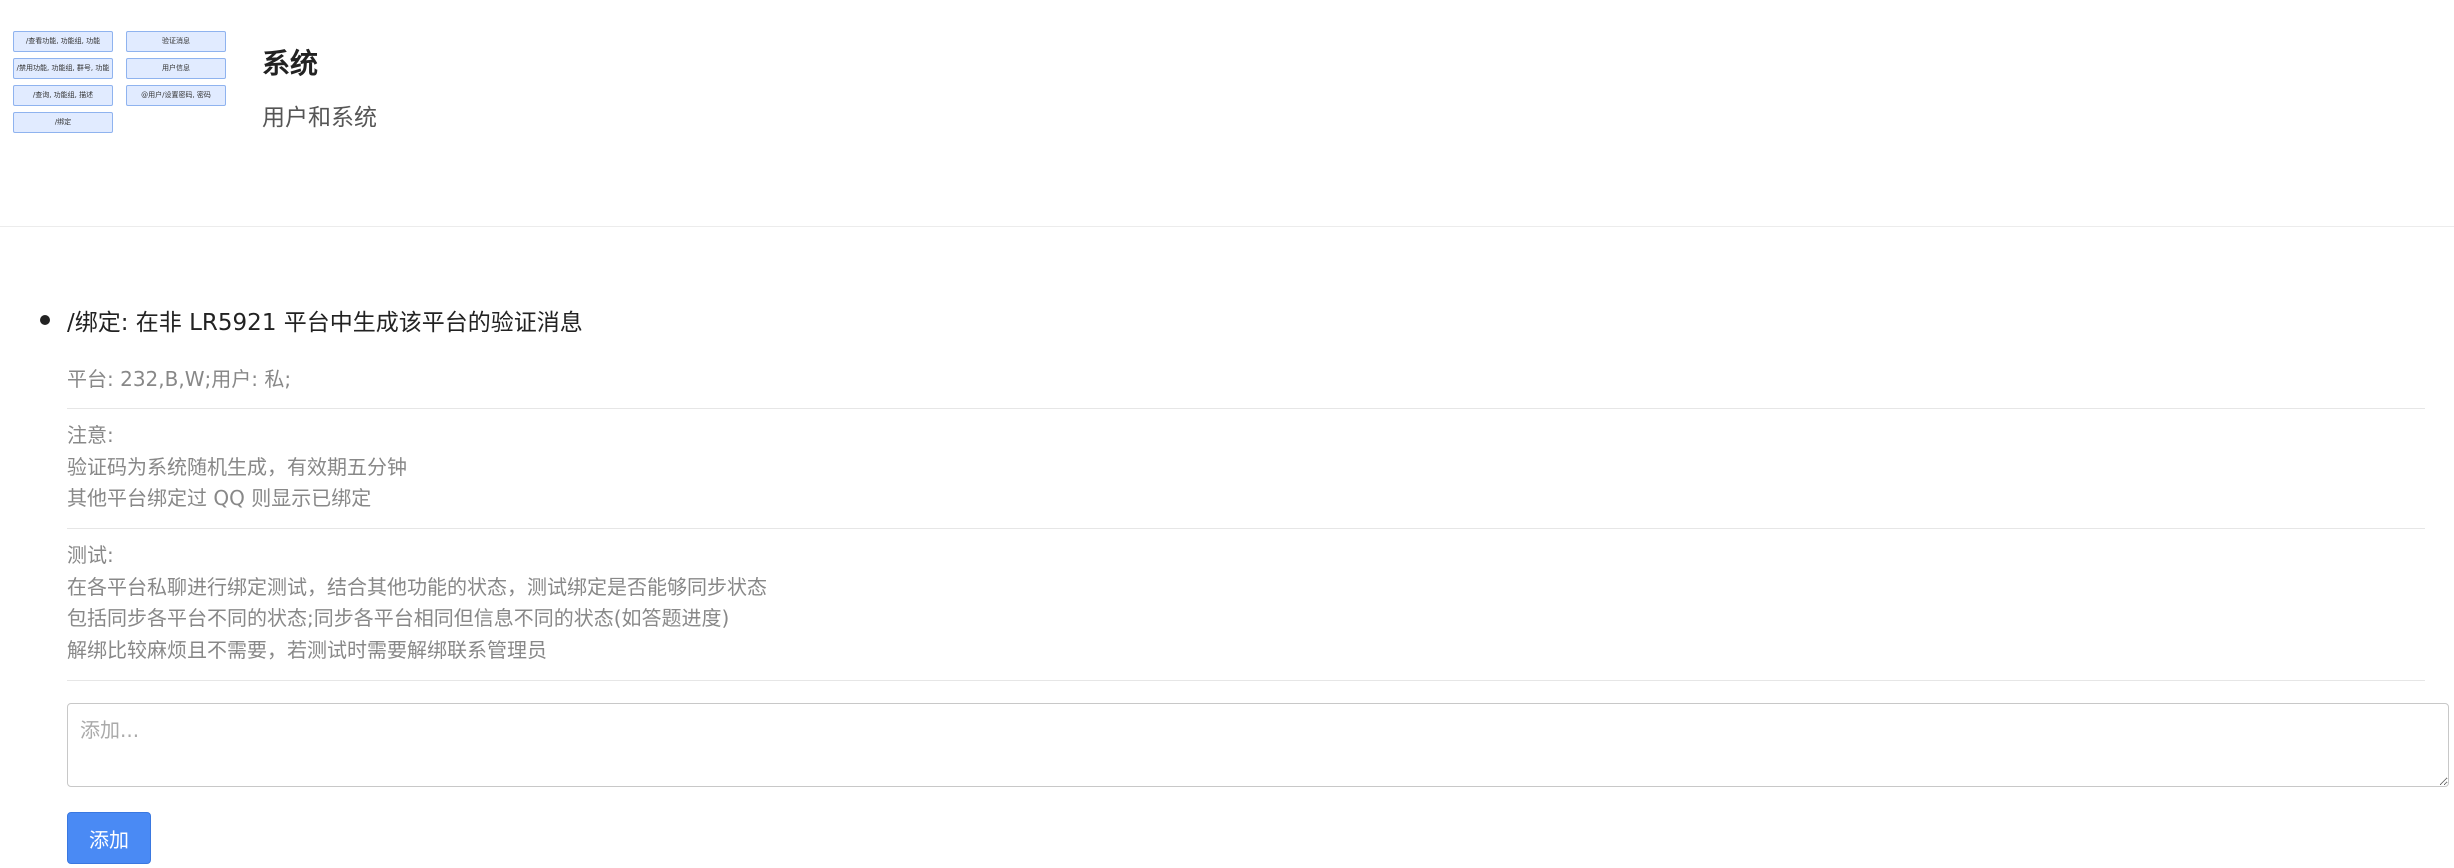 This screenshot has height=868, width=2454. What do you see at coordinates (307, 649) in the screenshot?
I see `tests-line: 解绑比较麻烦且不需要，若测试时需要解绑联系管理员` at bounding box center [307, 649].